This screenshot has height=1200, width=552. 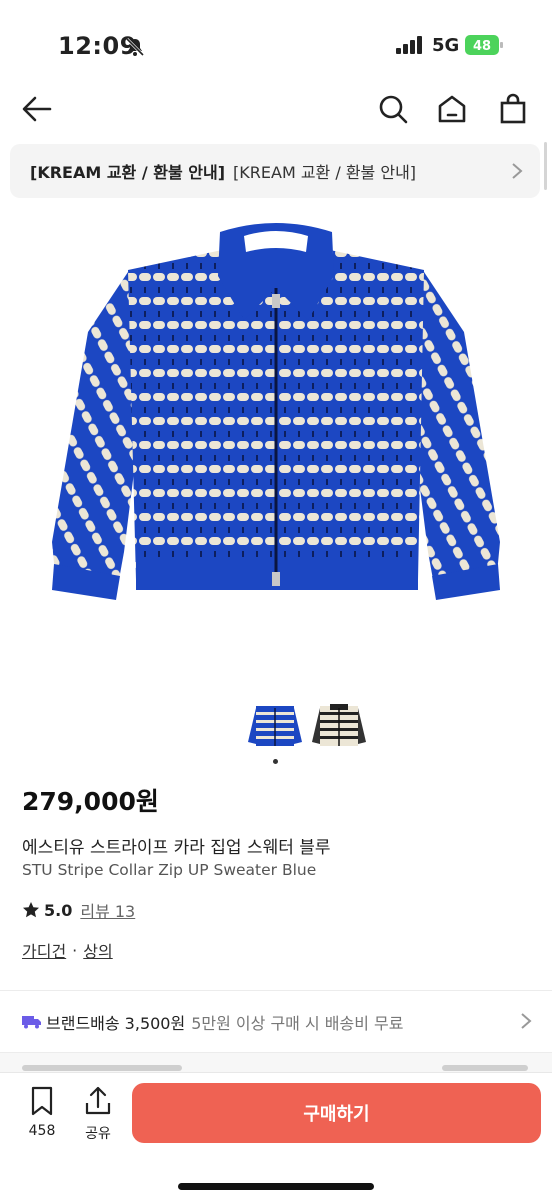 I want to click on exchange-refund-notice: [KREAM 교환 / 환불 안내] [KREAM 교환 / 환불 안내], so click(x=275, y=171).